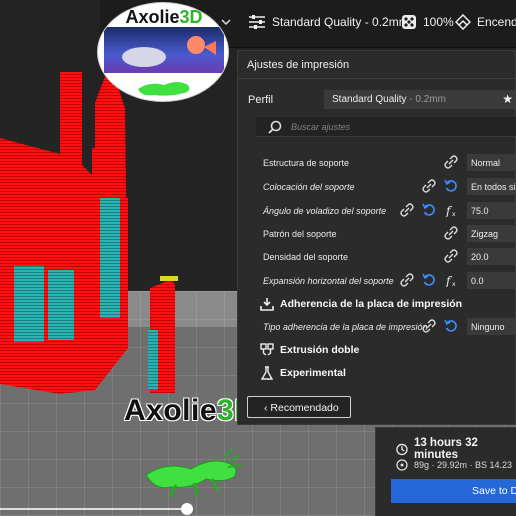 This screenshot has width=516, height=516. What do you see at coordinates (454, 465) in the screenshot?
I see `print-material-summary: 89g · 29.92m · BS 14.23` at bounding box center [454, 465].